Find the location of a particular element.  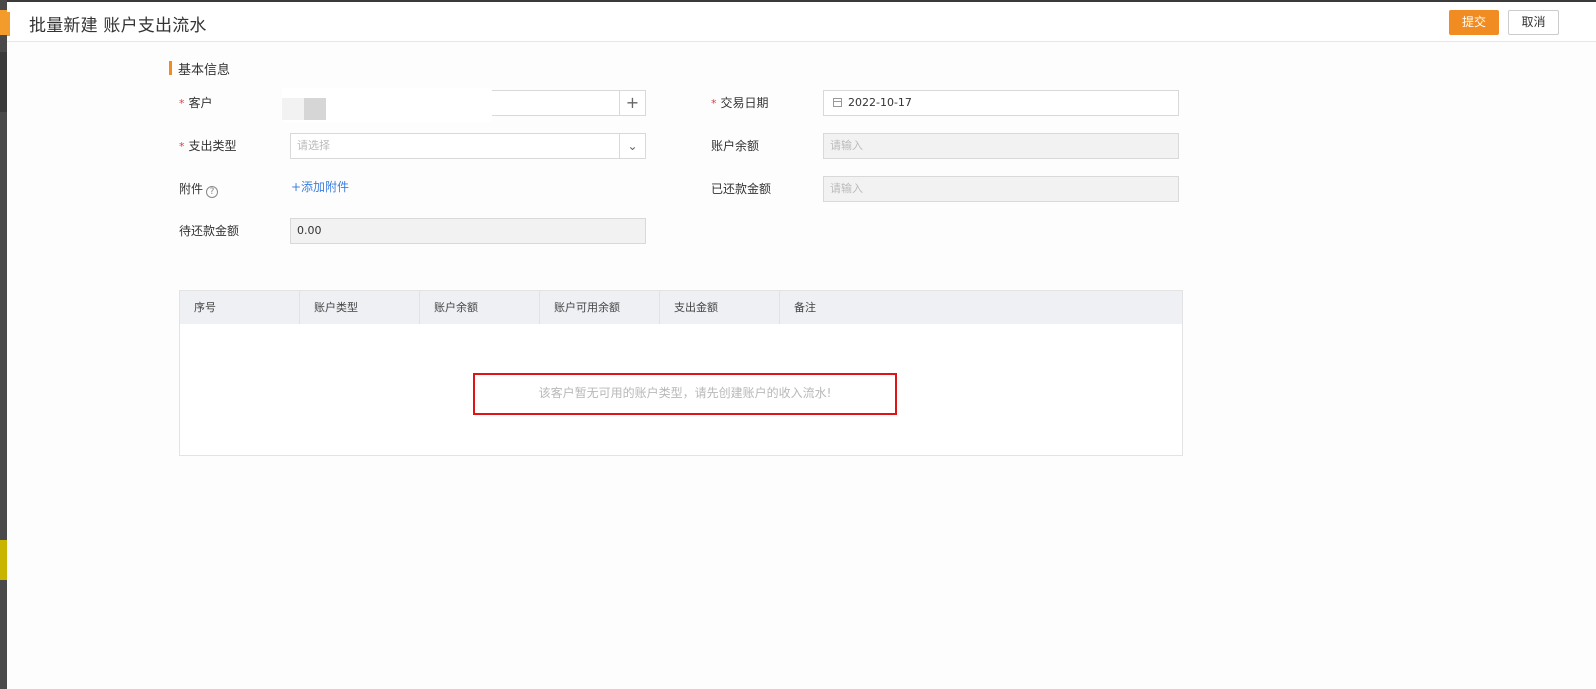

trade-date-label-text: 交易日期 is located at coordinates (744, 103).